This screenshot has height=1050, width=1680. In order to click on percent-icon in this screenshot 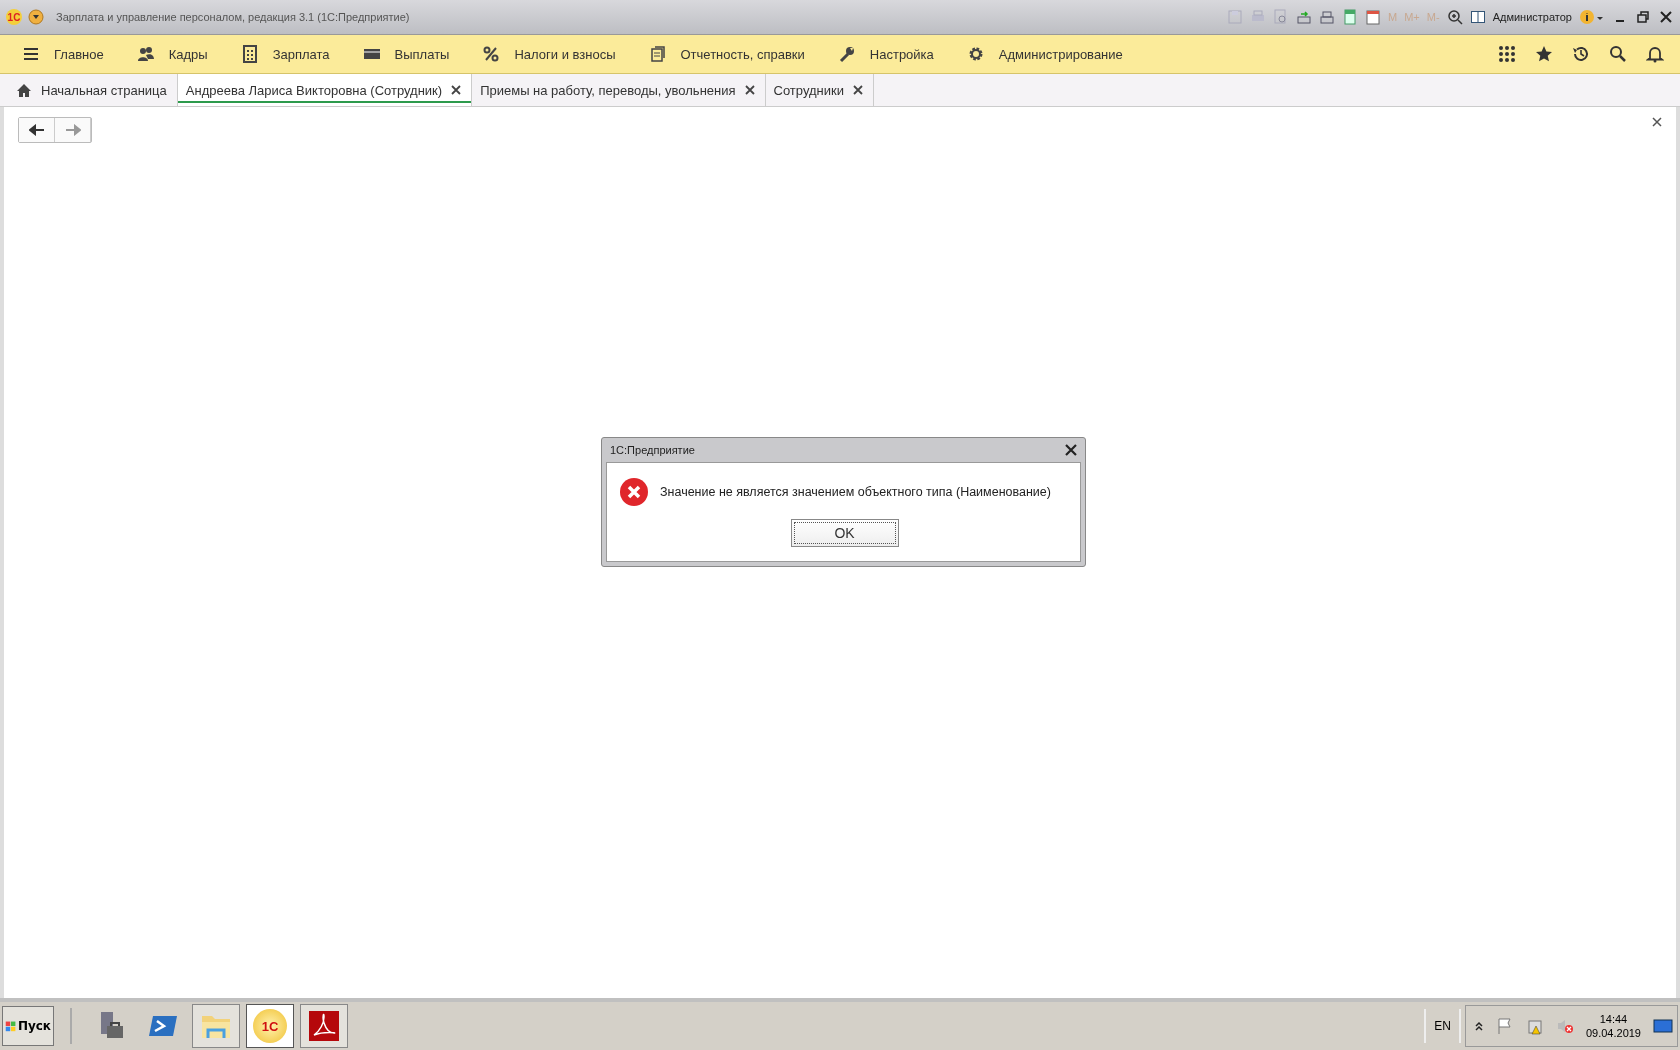, I will do `click(491, 54)`.